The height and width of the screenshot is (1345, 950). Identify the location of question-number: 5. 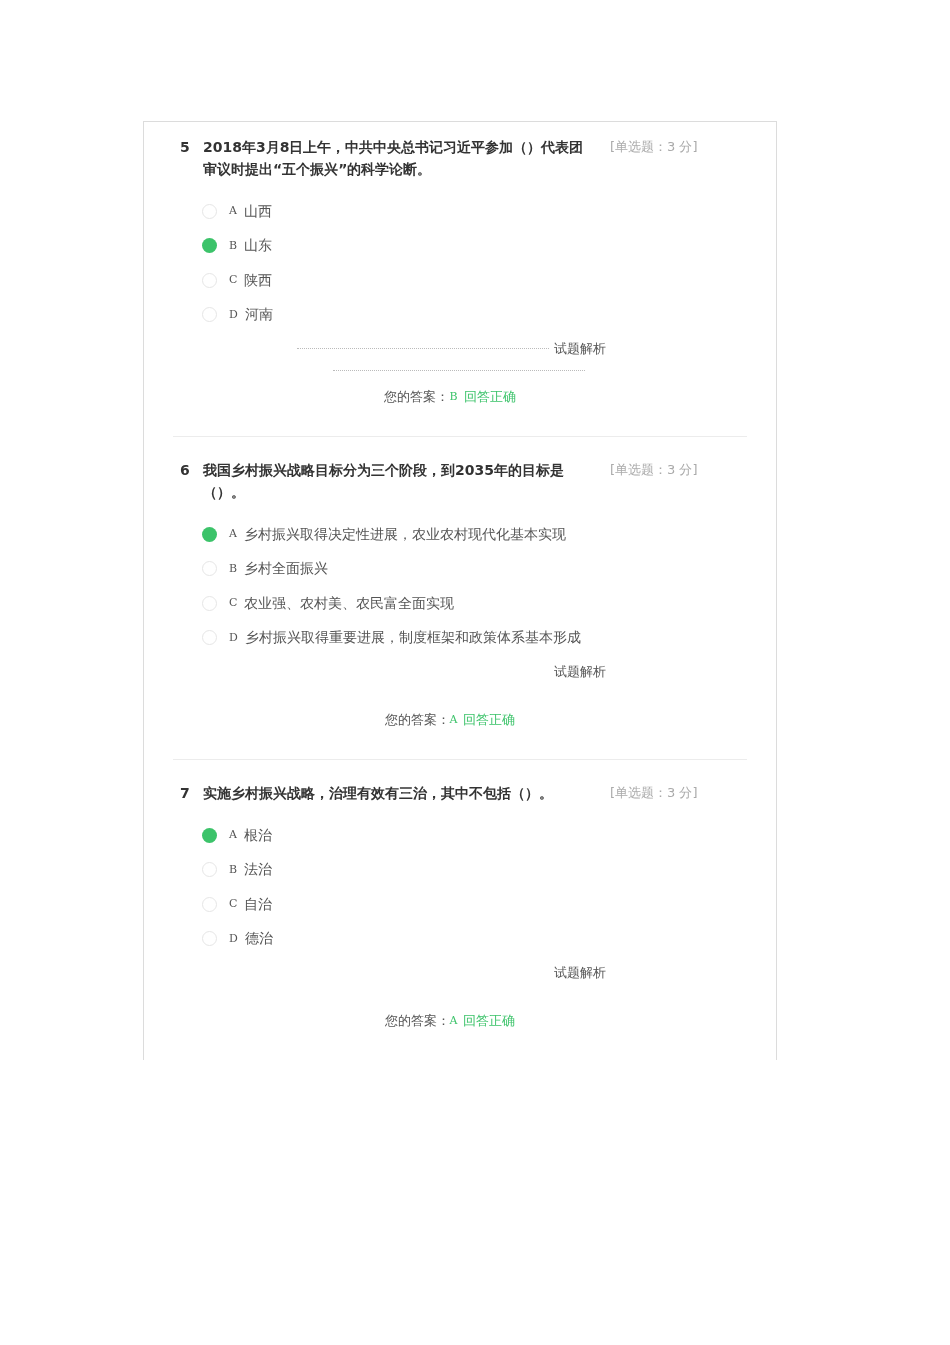
(185, 147).